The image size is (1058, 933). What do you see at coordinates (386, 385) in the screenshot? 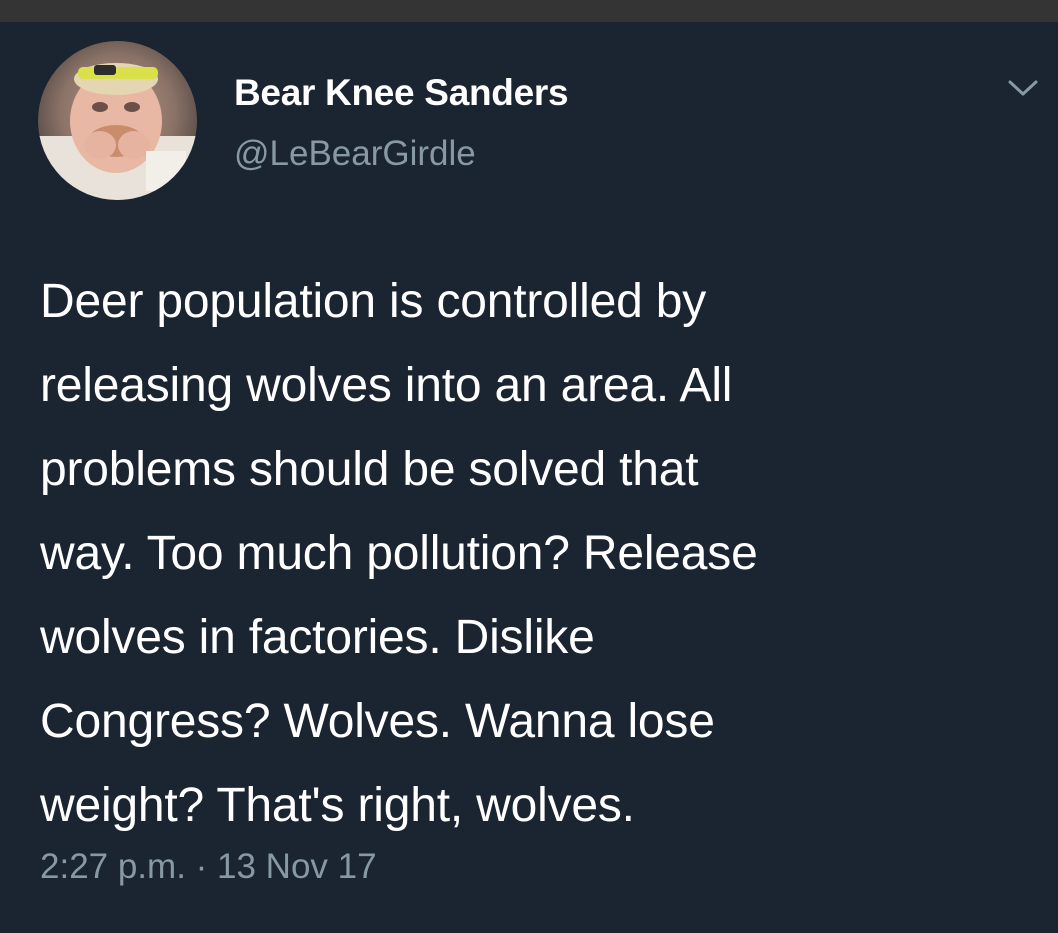
I see `tweet-text-line: releasing wolves into an area. All` at bounding box center [386, 385].